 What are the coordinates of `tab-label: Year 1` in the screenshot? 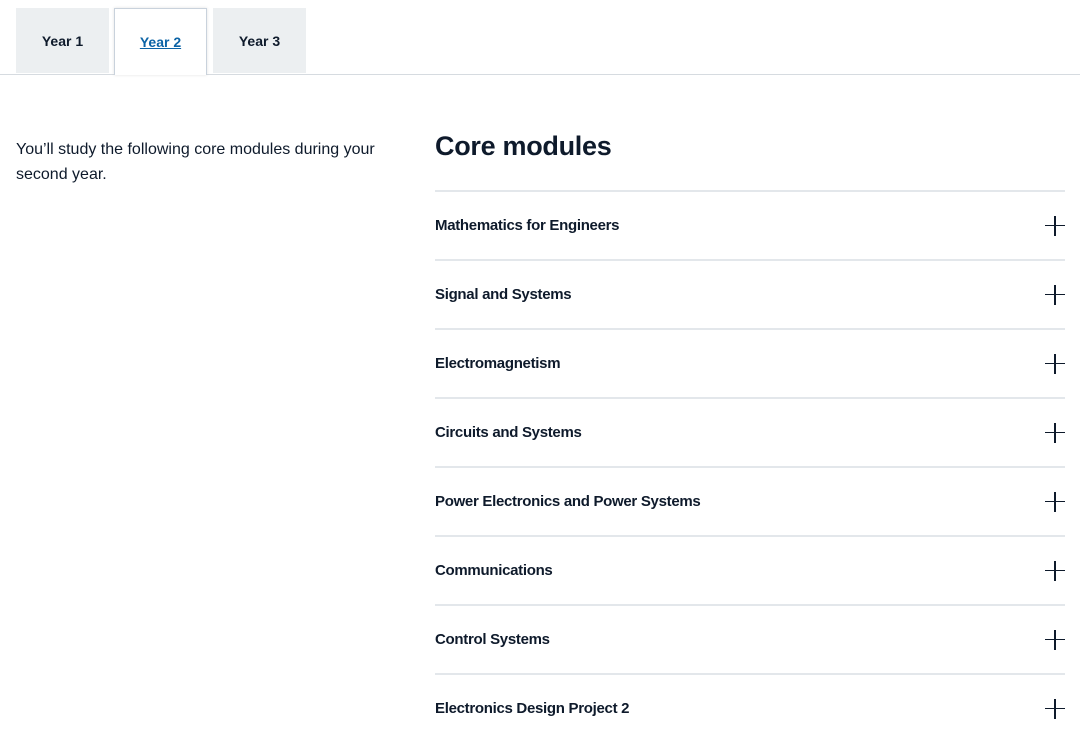 It's located at (62, 40).